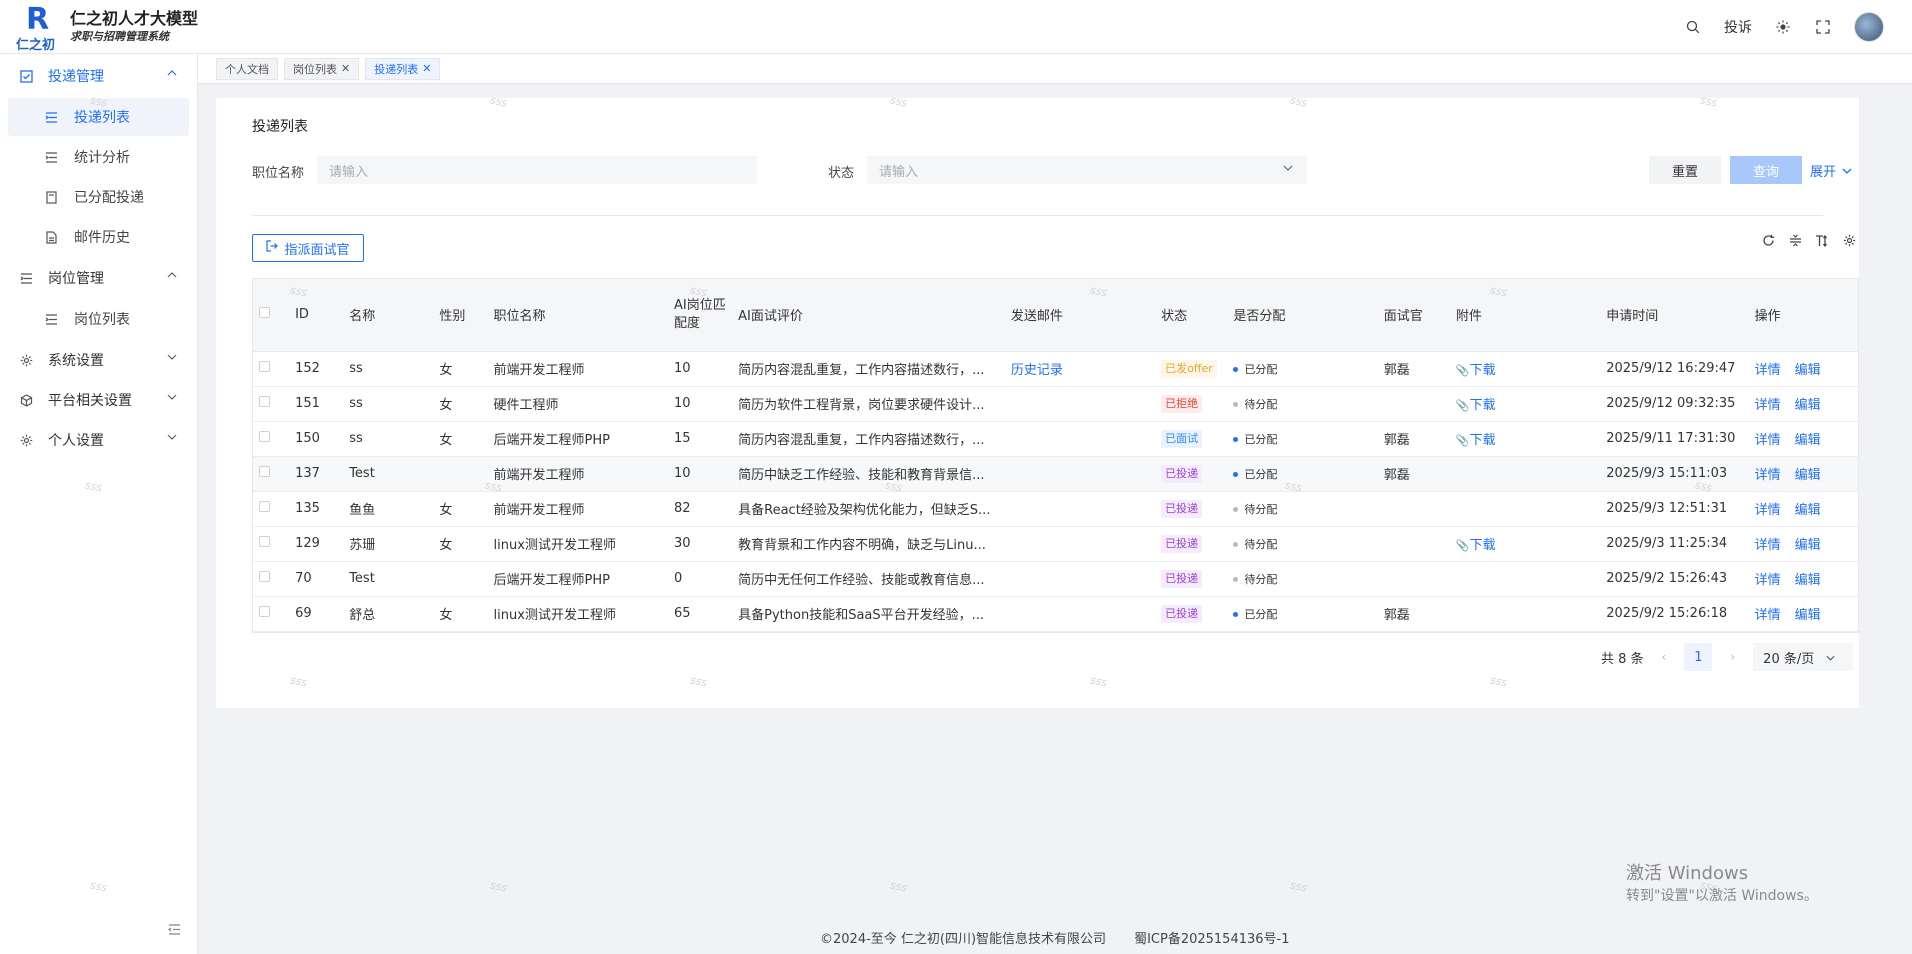 The image size is (1912, 954). Describe the element at coordinates (1482, 405) in the screenshot. I see `download-label: 下载` at that location.